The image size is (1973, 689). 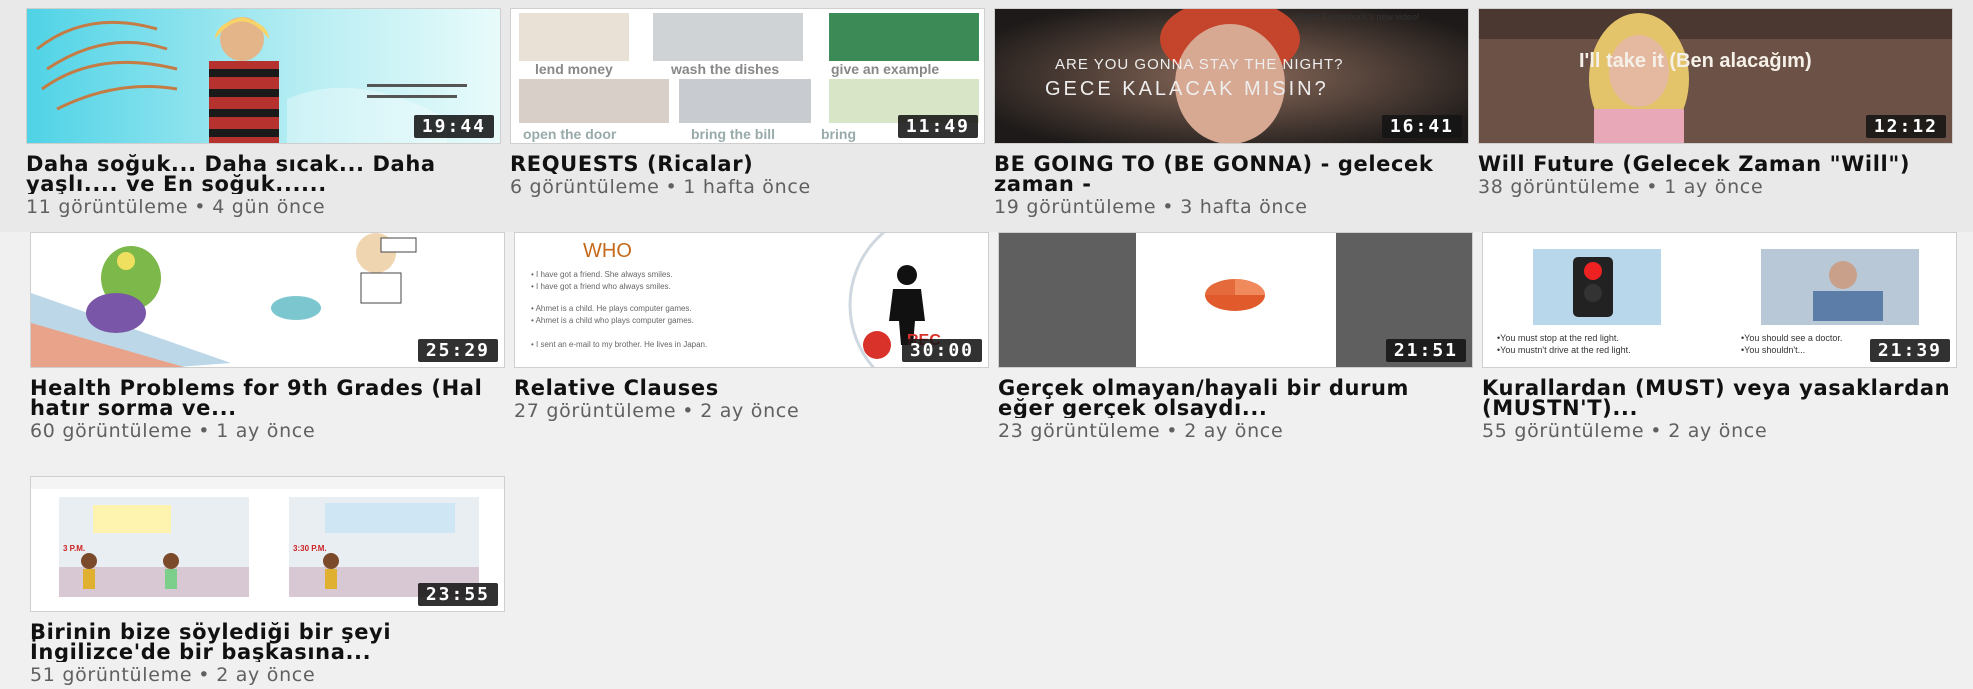 I want to click on thumb-caption: I'll take it (Ben alacağım), so click(x=1695, y=61).